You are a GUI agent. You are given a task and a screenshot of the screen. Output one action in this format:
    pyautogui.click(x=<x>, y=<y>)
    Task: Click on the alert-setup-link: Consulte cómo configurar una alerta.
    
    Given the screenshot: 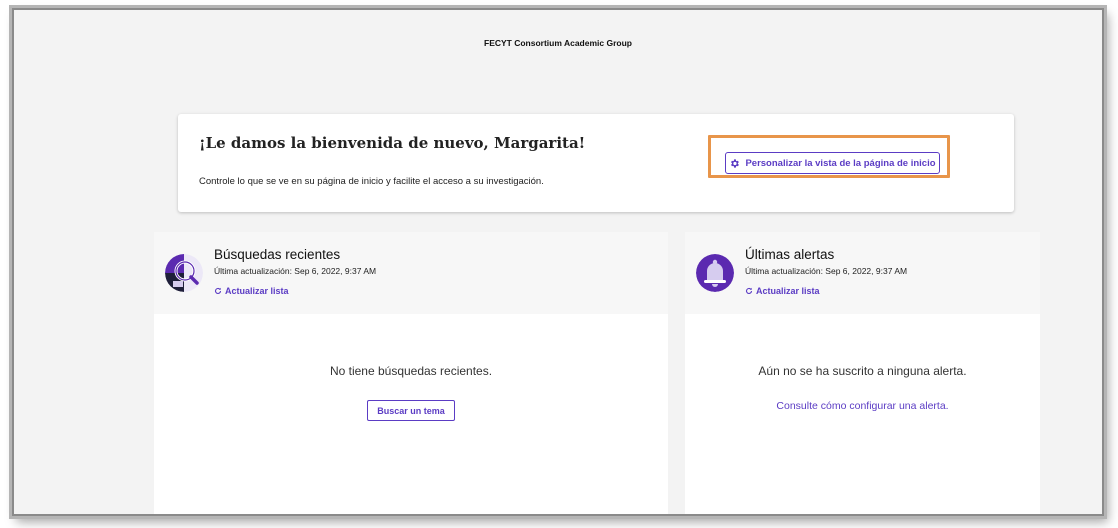 What is the action you would take?
    pyautogui.click(x=862, y=406)
    